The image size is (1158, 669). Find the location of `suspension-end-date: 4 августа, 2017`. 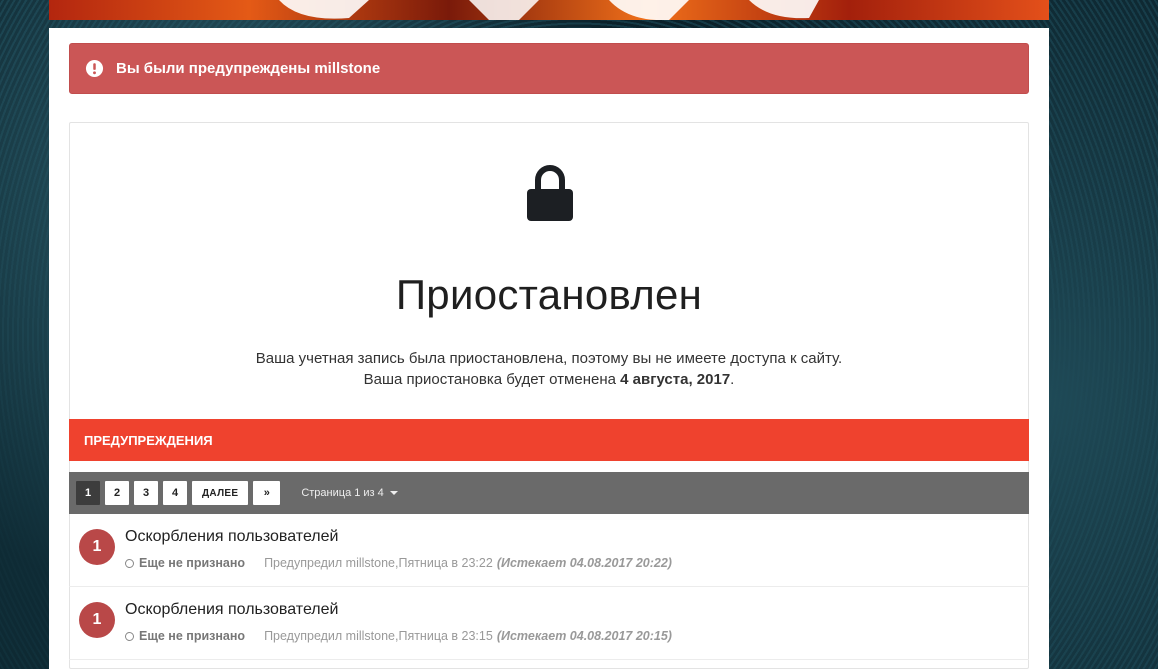

suspension-end-date: 4 августа, 2017 is located at coordinates (675, 379).